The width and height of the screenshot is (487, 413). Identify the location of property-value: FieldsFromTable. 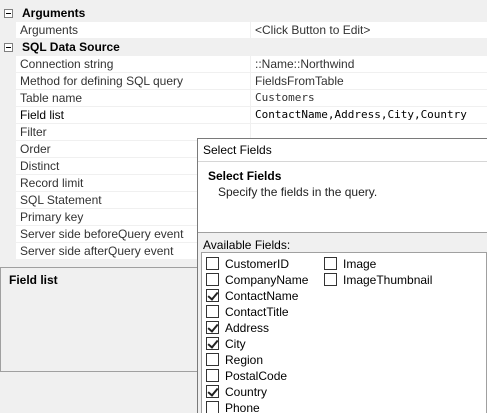
(369, 81).